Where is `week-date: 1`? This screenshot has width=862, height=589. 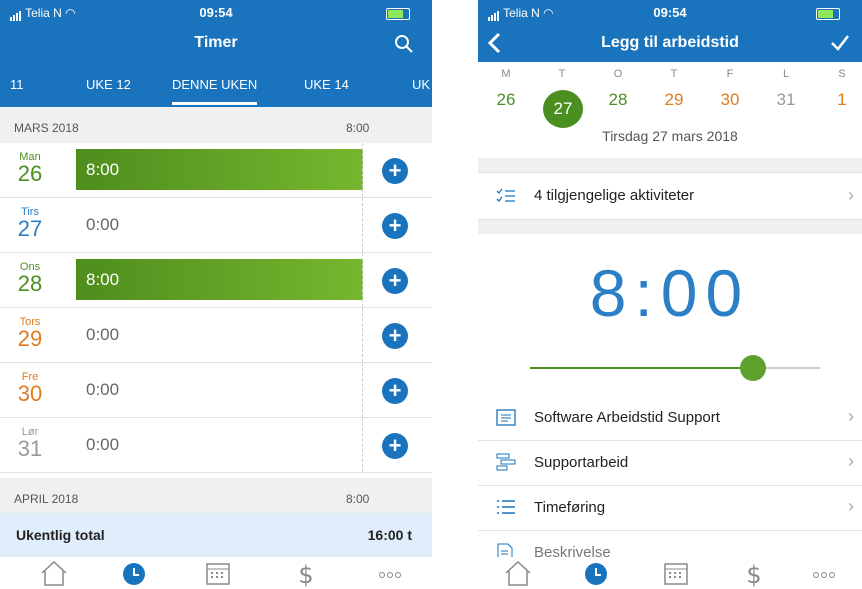 week-date: 1 is located at coordinates (842, 100).